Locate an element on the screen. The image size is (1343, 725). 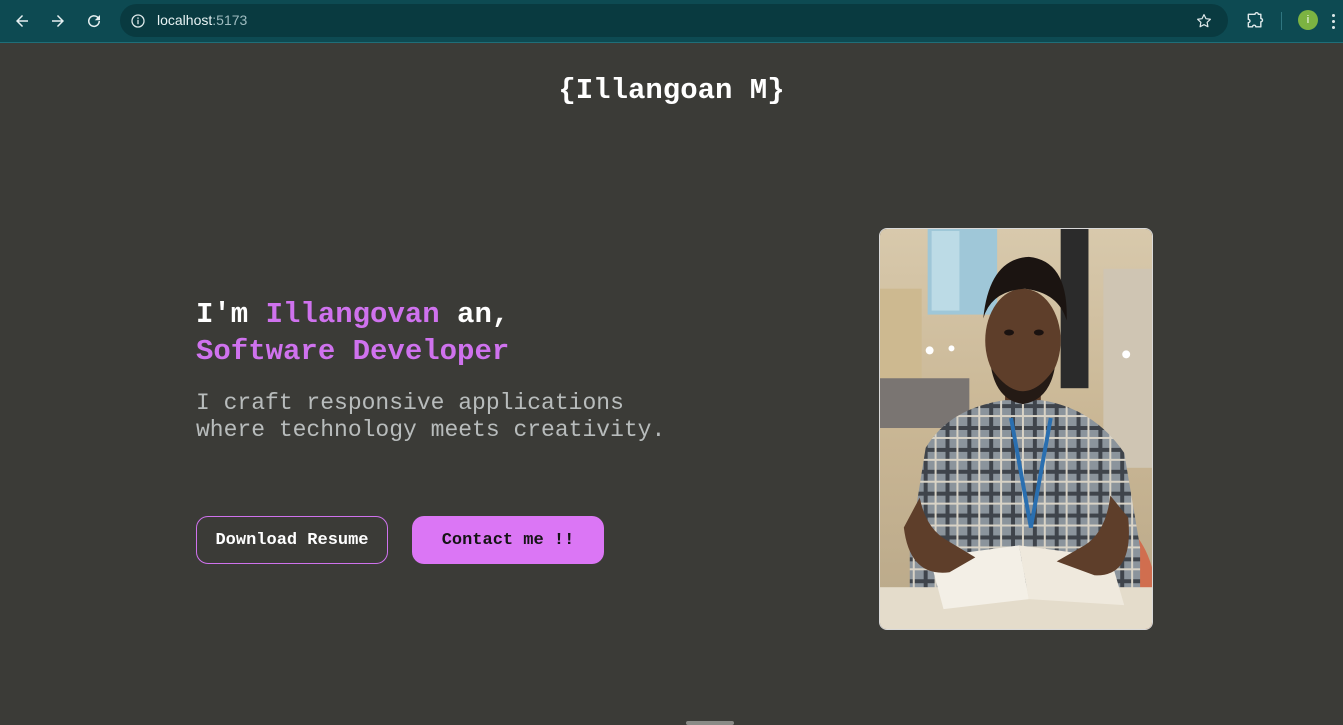
url-text: localhost:5173 is located at coordinates (202, 20).